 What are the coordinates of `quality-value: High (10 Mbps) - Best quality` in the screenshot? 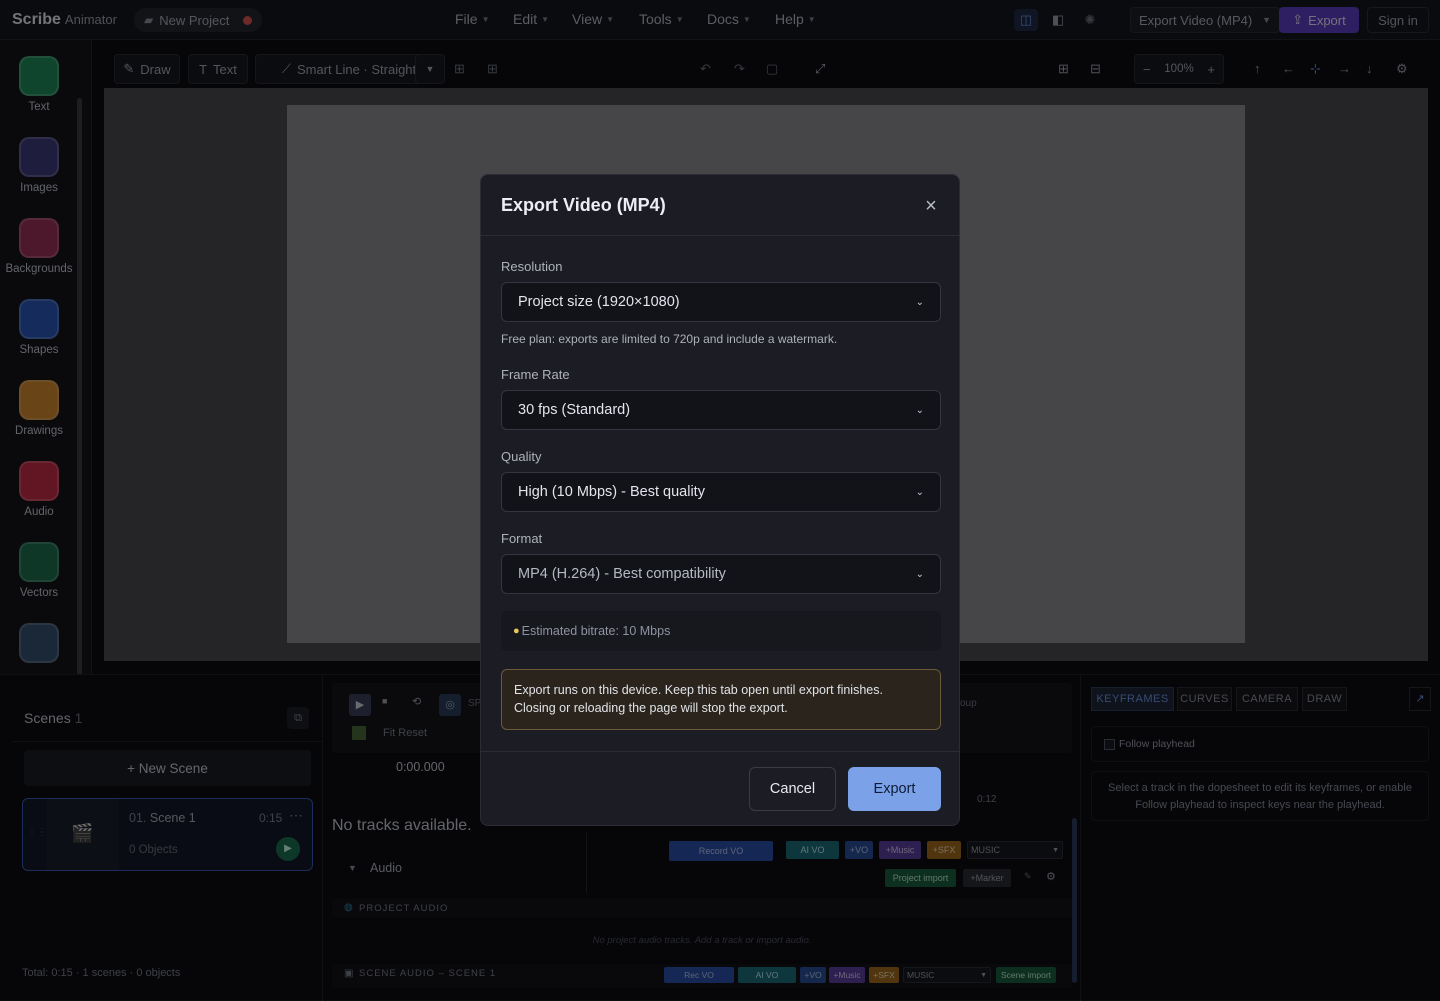 It's located at (611, 492).